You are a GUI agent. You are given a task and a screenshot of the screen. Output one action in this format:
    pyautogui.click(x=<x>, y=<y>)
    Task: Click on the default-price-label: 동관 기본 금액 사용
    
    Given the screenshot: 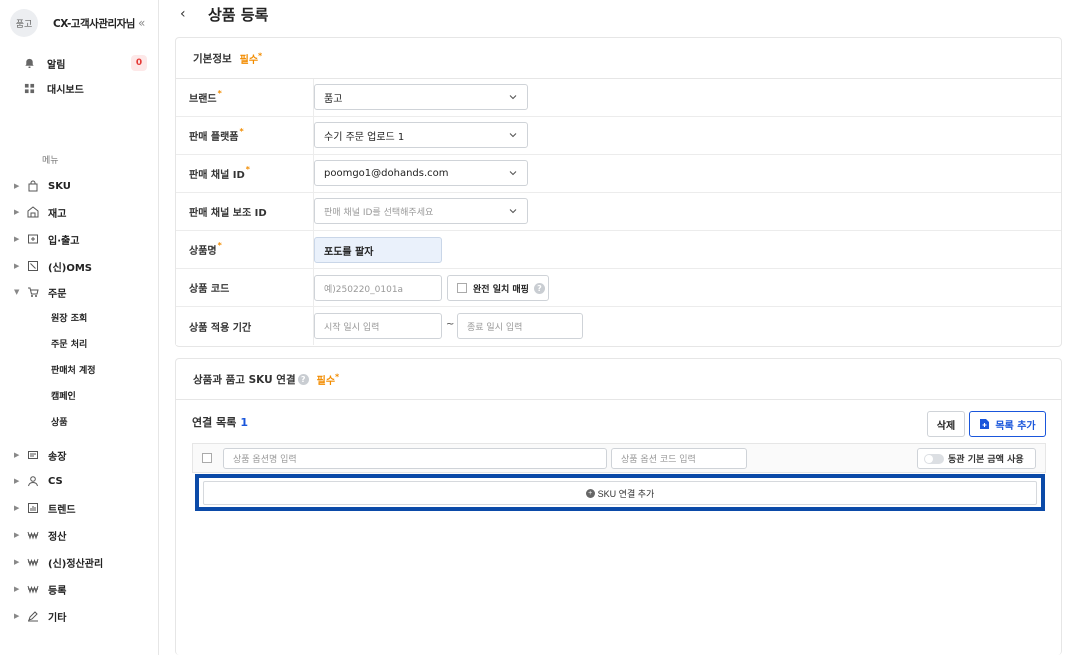 What is the action you would take?
    pyautogui.click(x=986, y=460)
    